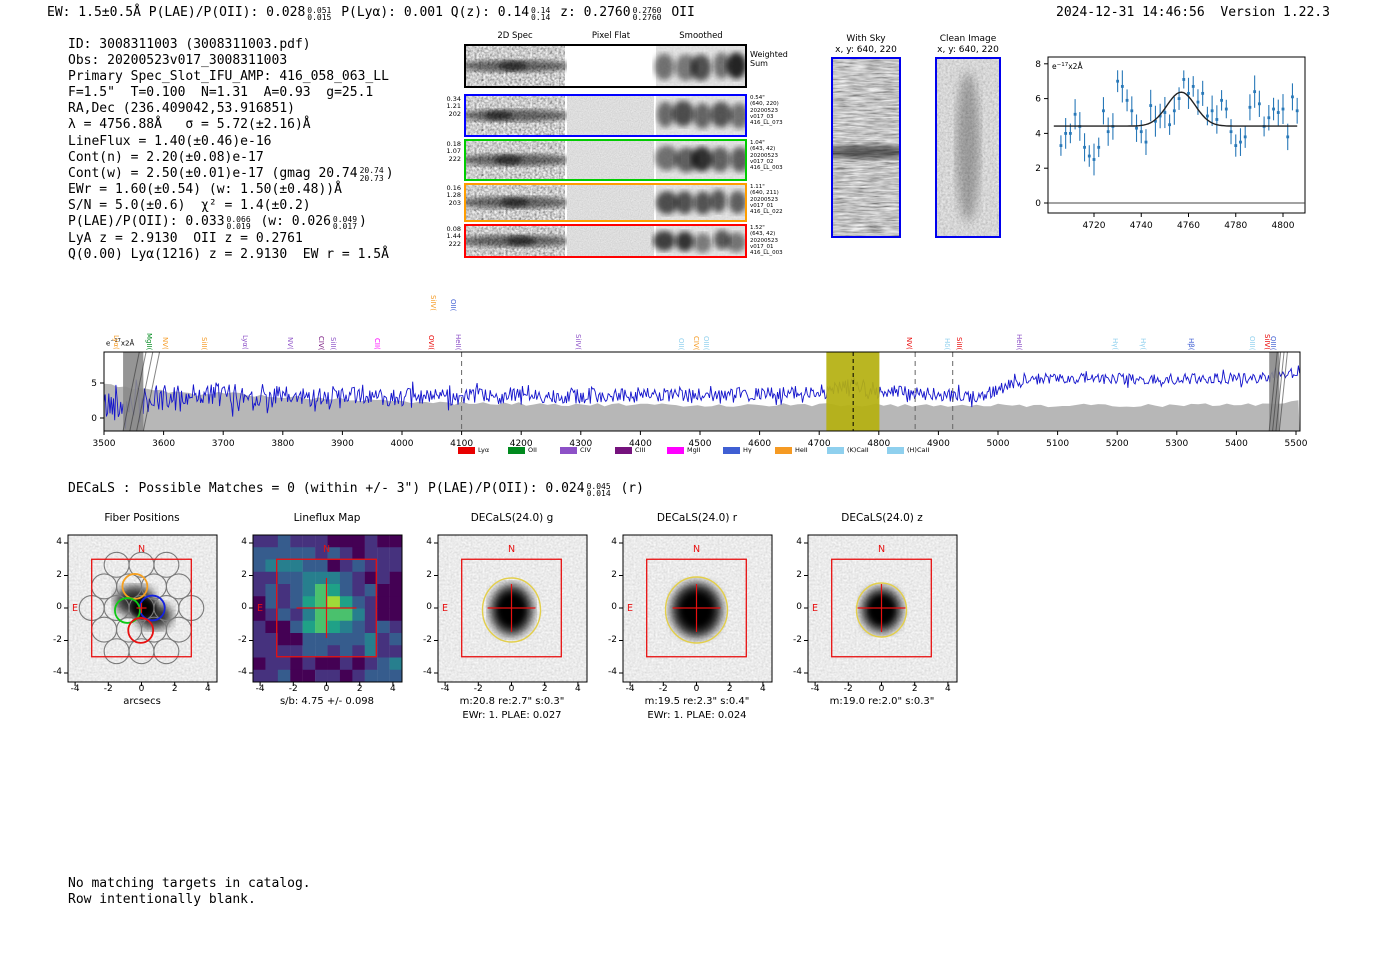 The height and width of the screenshot is (953, 1400). I want to click on emission-line-label: Hγ(, so click(1114, 344).